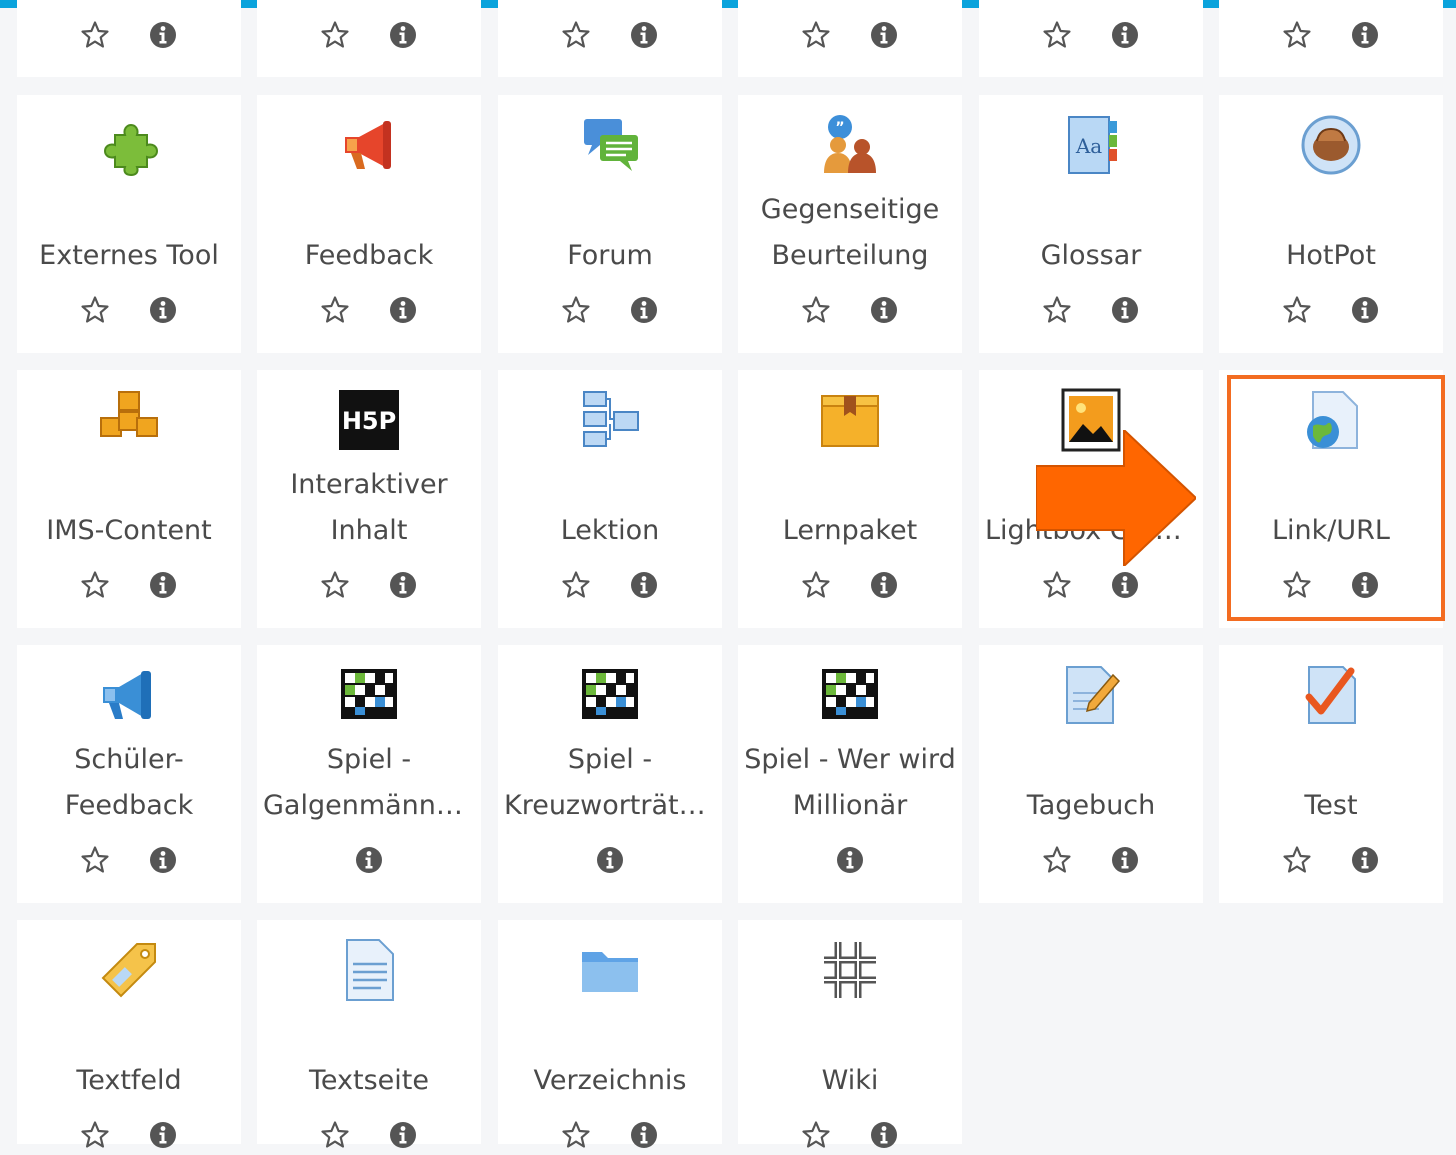 The width and height of the screenshot is (1456, 1155). What do you see at coordinates (1091, 224) in the screenshot?
I see `activity-card-glossar: Aa Glossar` at bounding box center [1091, 224].